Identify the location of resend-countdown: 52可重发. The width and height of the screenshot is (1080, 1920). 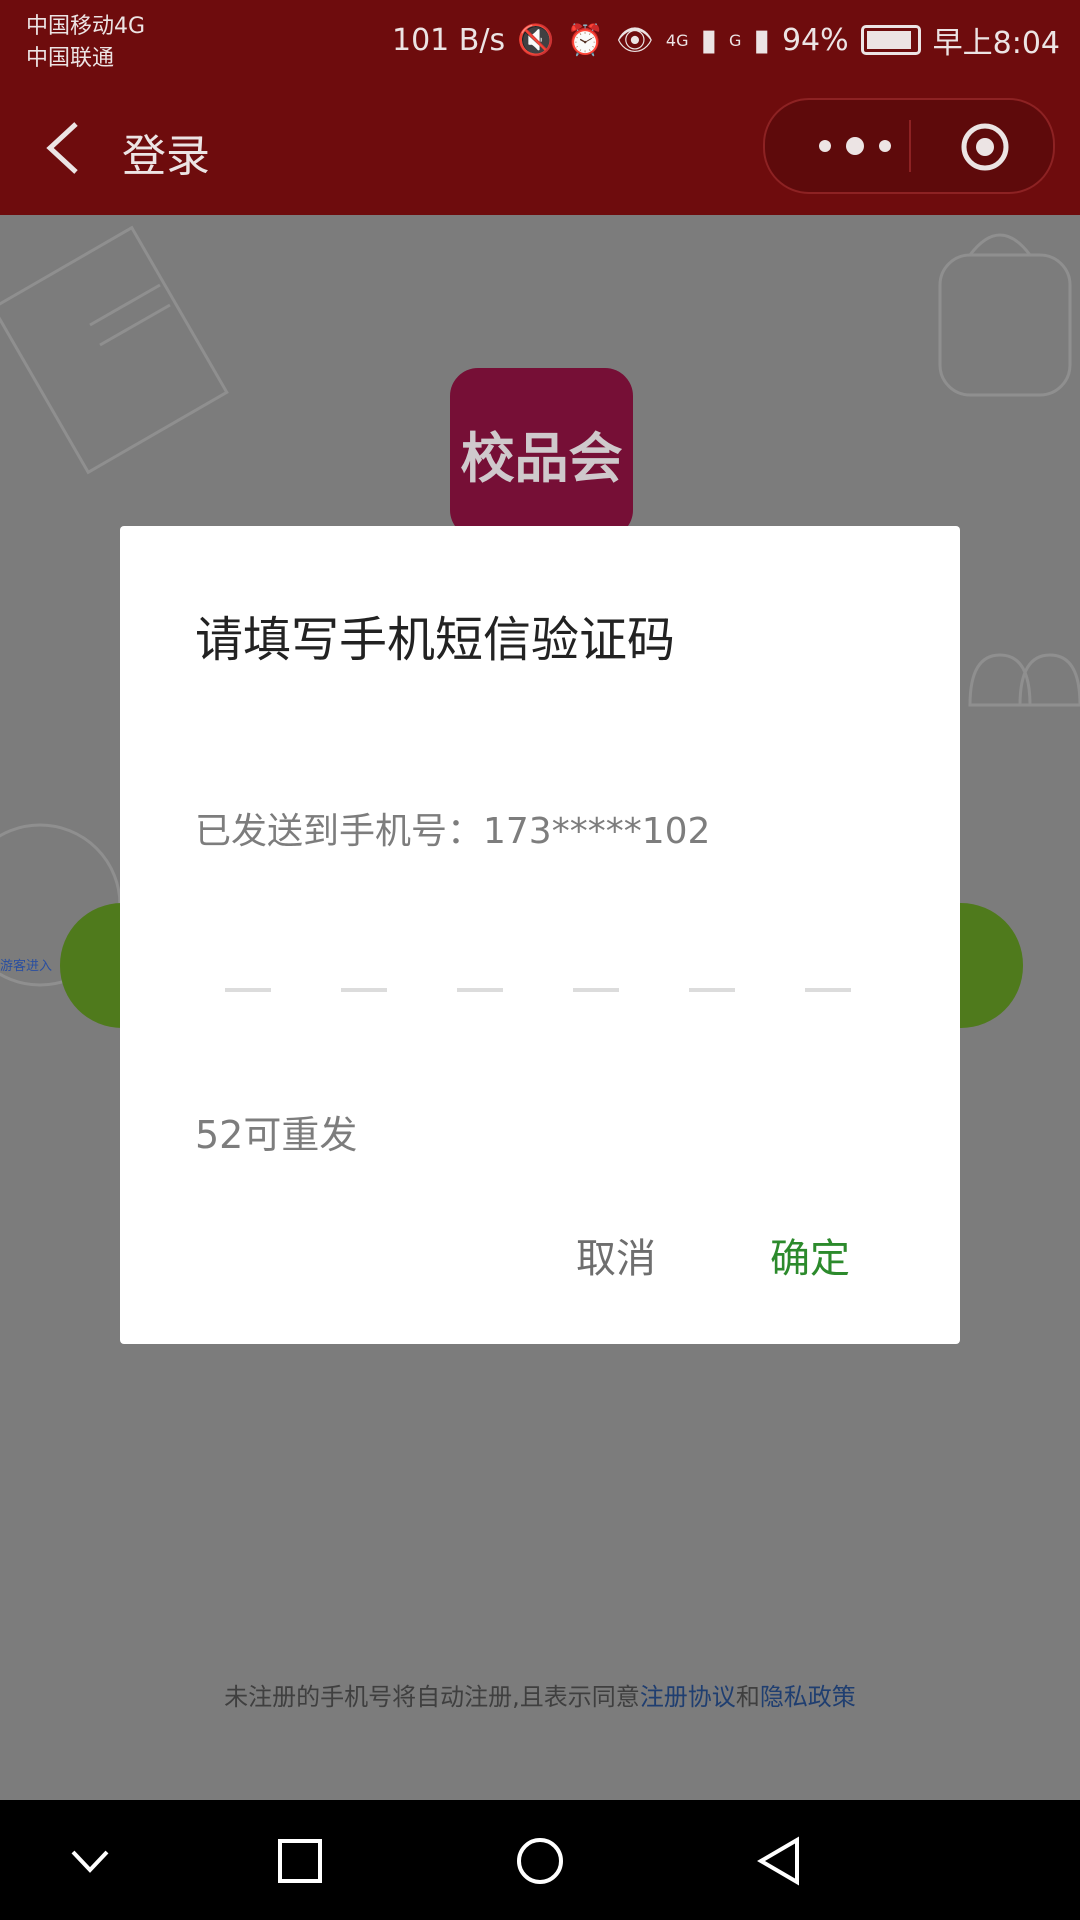
(276, 1135).